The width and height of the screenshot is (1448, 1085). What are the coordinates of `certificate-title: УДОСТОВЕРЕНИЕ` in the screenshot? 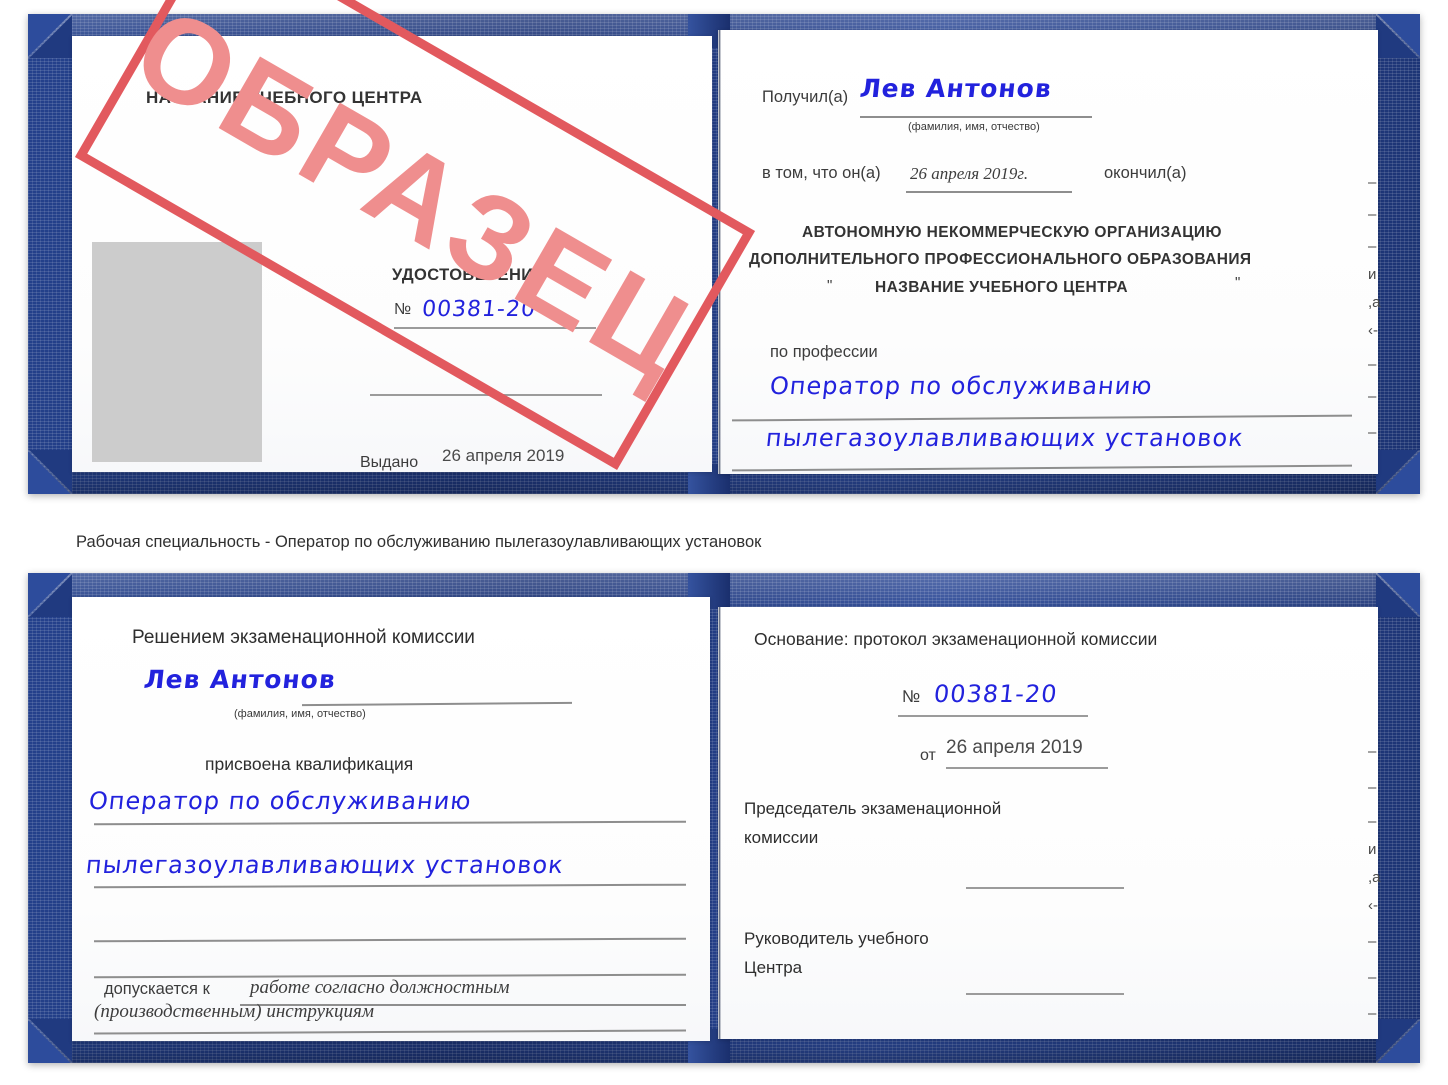 It's located at (468, 275).